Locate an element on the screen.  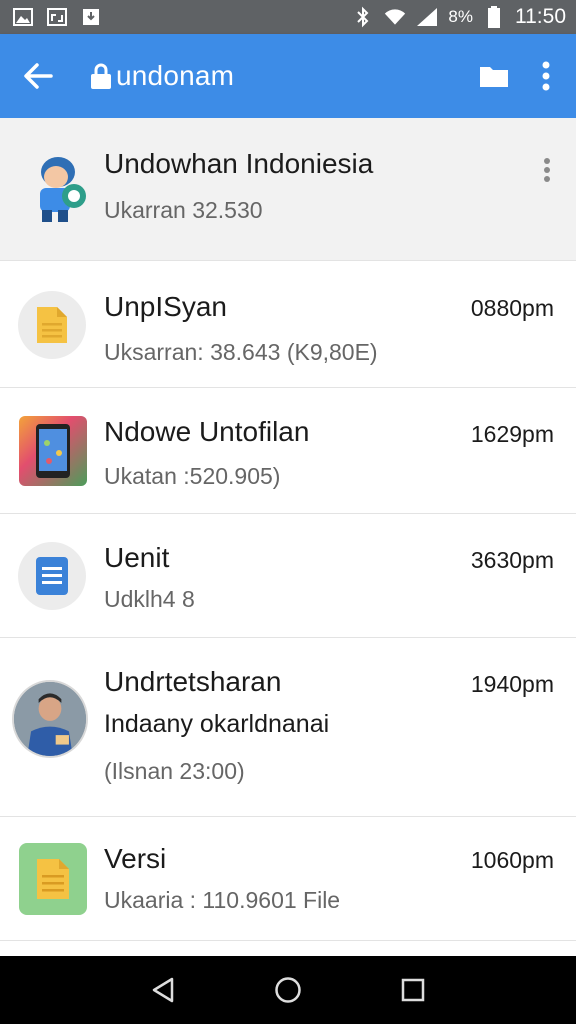
nav-home-icon is located at coordinates (288, 990).